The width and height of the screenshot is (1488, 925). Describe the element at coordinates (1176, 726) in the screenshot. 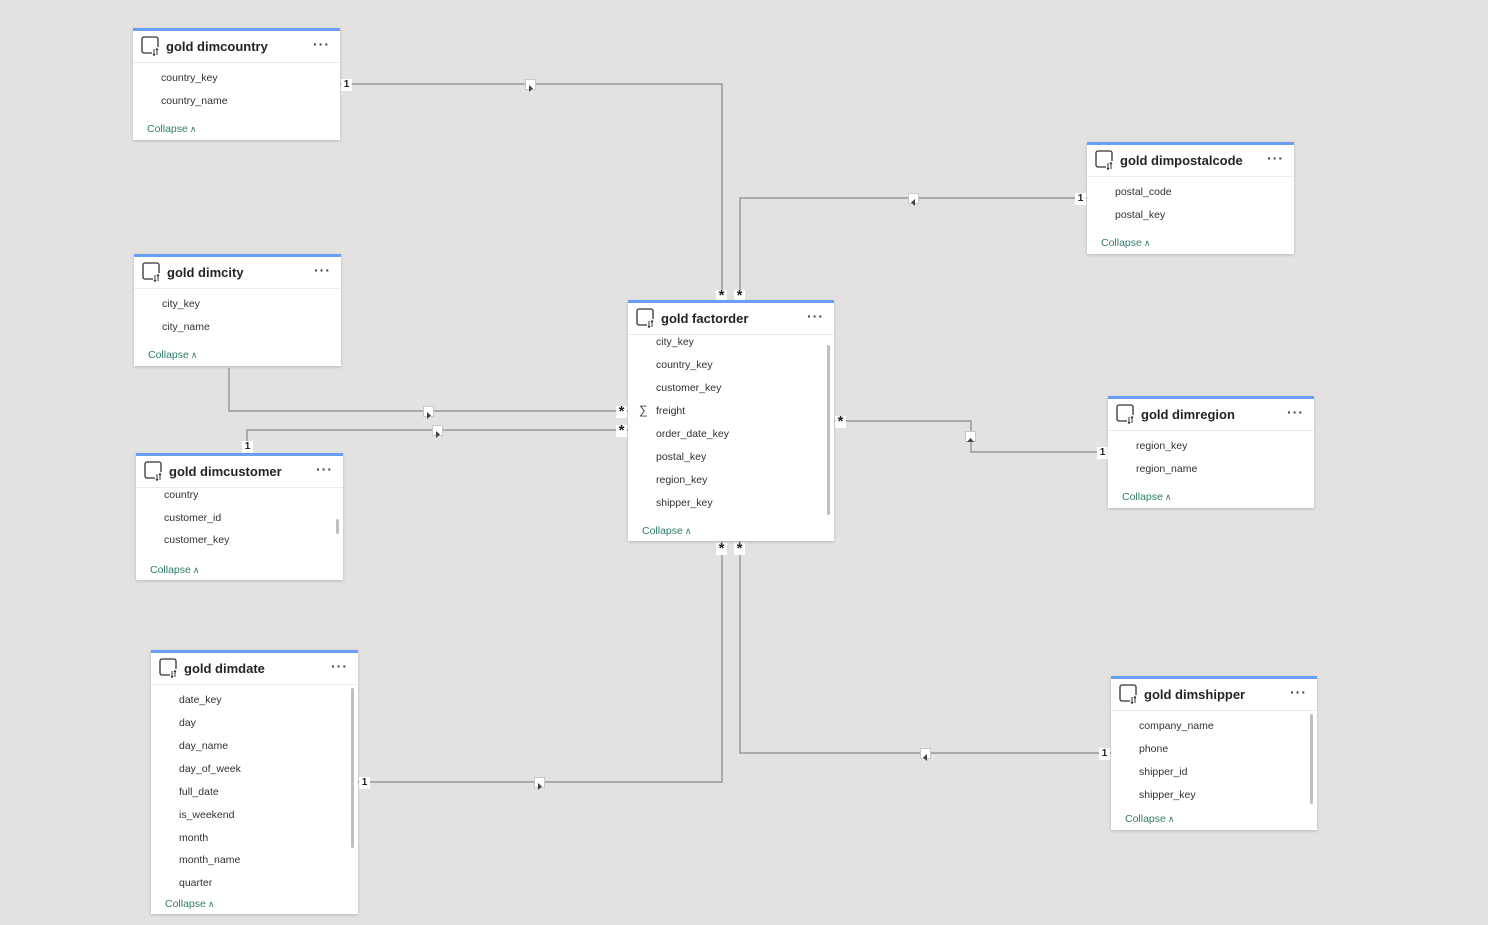

I see `field-item: company_name` at that location.